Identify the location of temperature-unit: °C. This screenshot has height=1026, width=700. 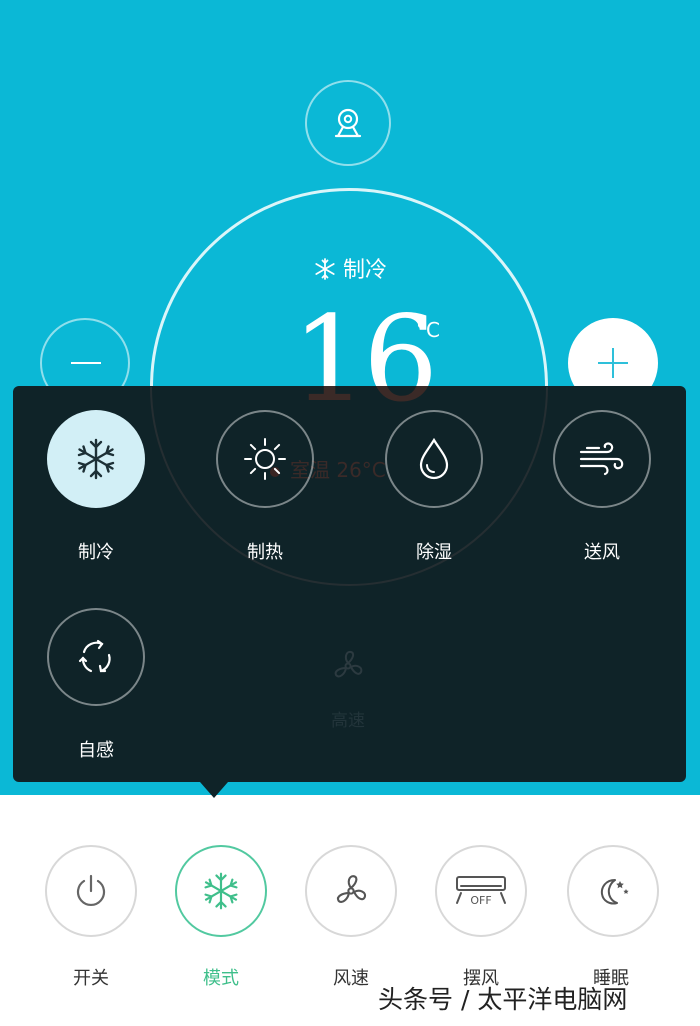
(428, 330).